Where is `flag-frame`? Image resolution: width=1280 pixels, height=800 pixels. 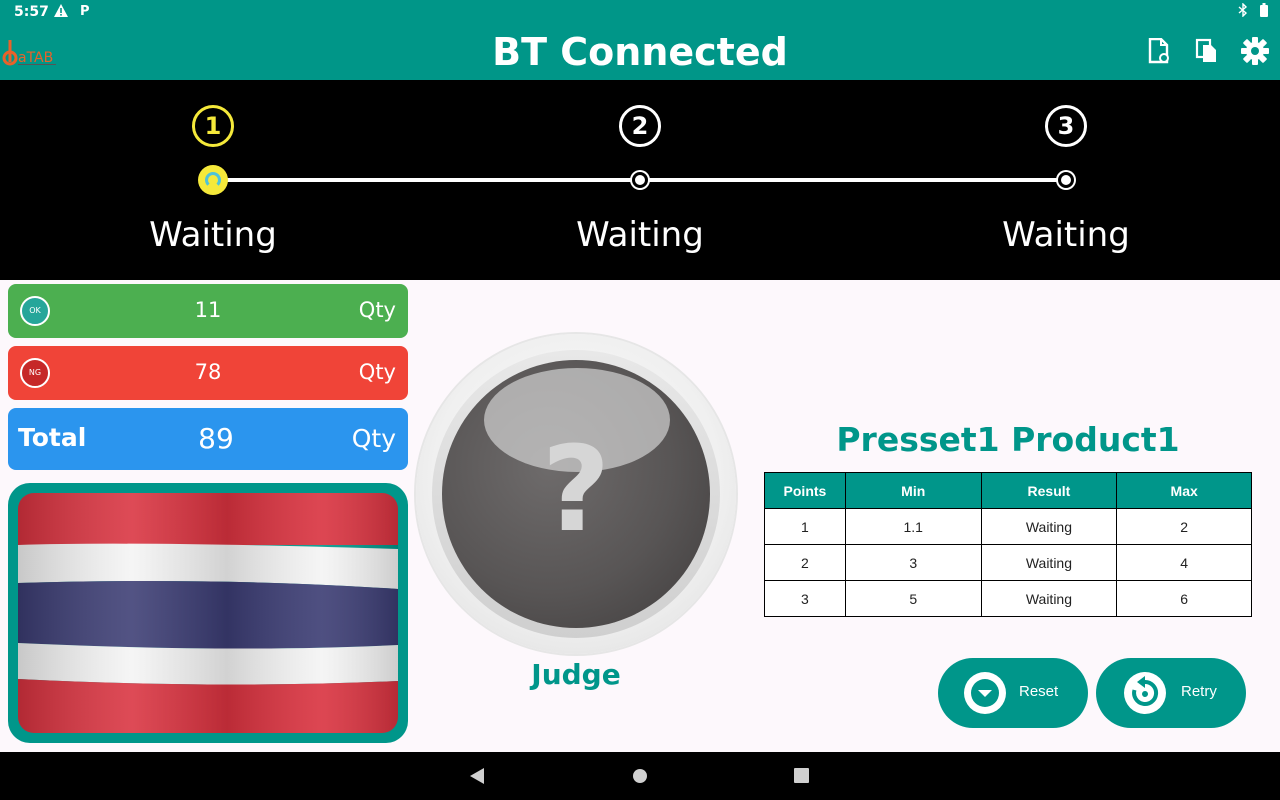
flag-frame is located at coordinates (208, 613).